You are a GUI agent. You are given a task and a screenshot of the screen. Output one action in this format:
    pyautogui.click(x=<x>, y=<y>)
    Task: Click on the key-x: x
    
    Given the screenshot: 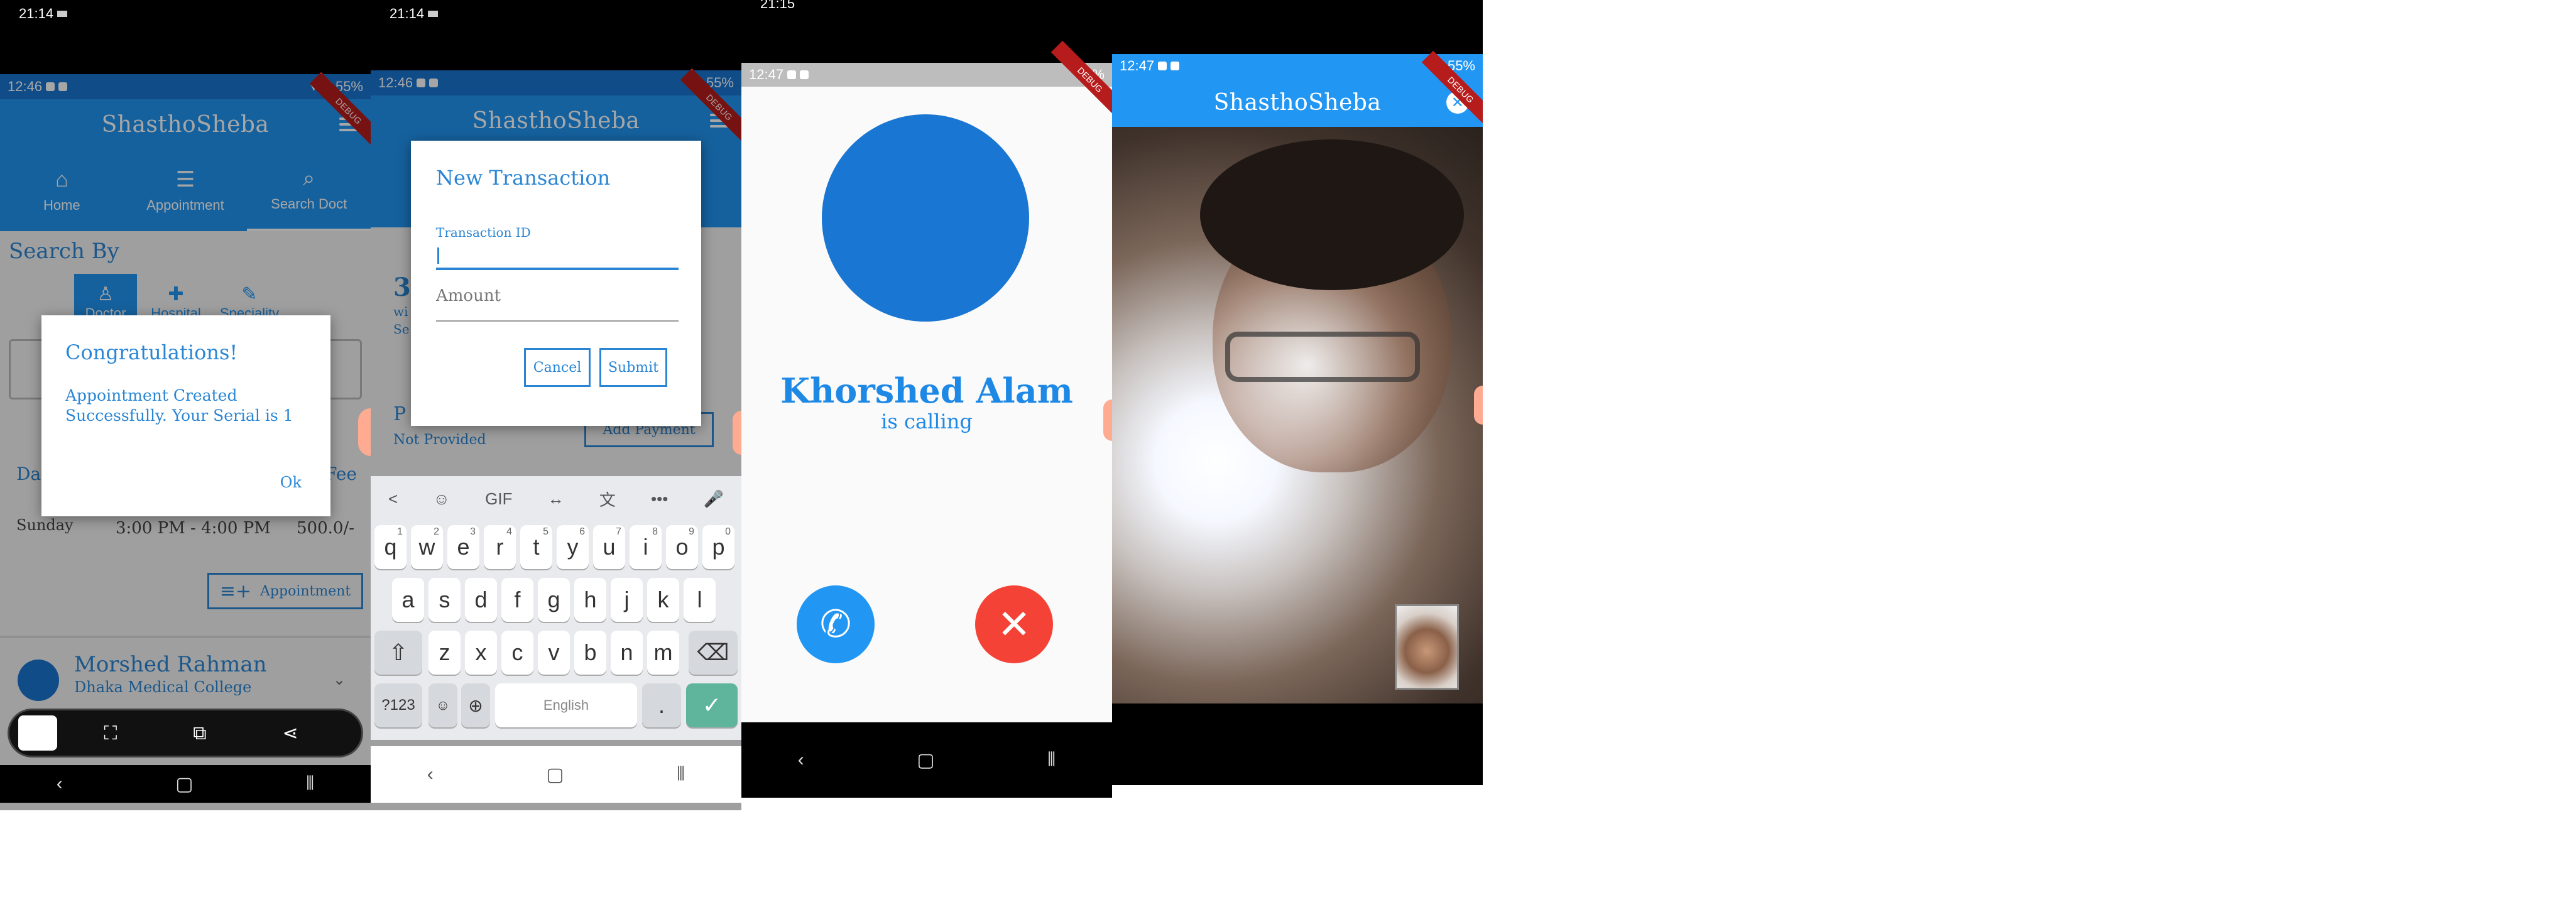 What is the action you would take?
    pyautogui.click(x=481, y=653)
    